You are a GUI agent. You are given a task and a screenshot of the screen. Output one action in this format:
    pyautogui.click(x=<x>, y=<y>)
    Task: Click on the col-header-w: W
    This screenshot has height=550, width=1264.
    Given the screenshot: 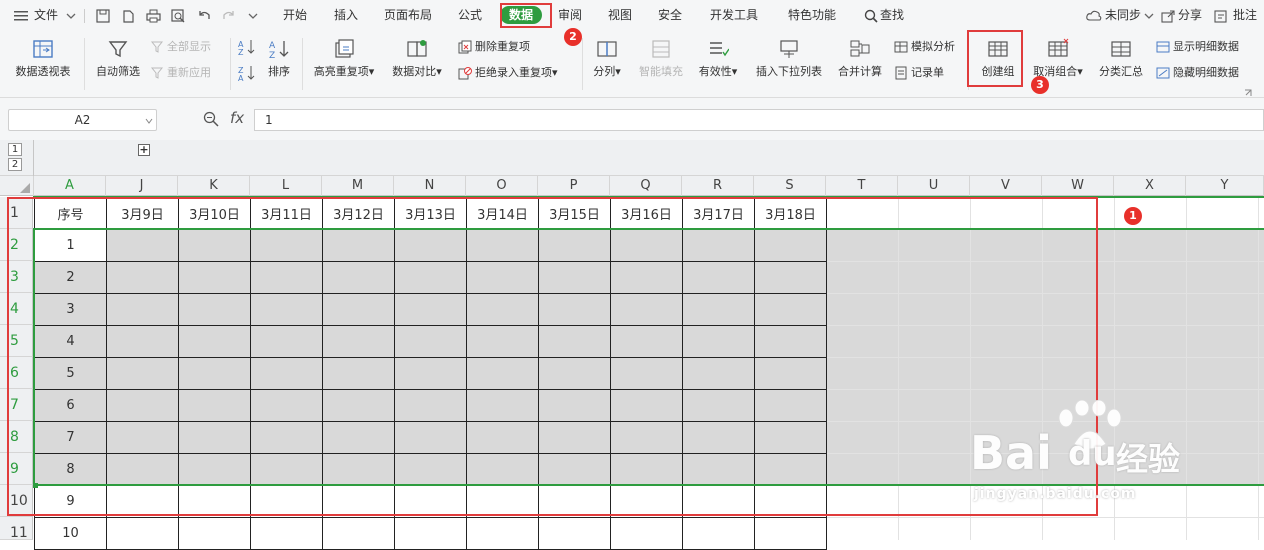 What is the action you would take?
    pyautogui.click(x=1078, y=186)
    